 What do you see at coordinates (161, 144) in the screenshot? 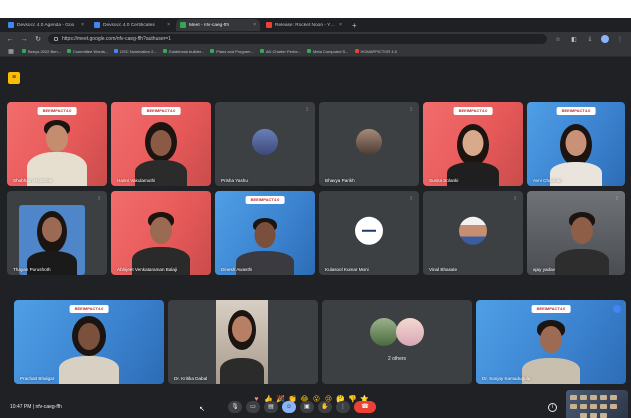
I see `participant-tile: BEEIMPACT4.0 Harini Vakulamuthi` at bounding box center [161, 144].